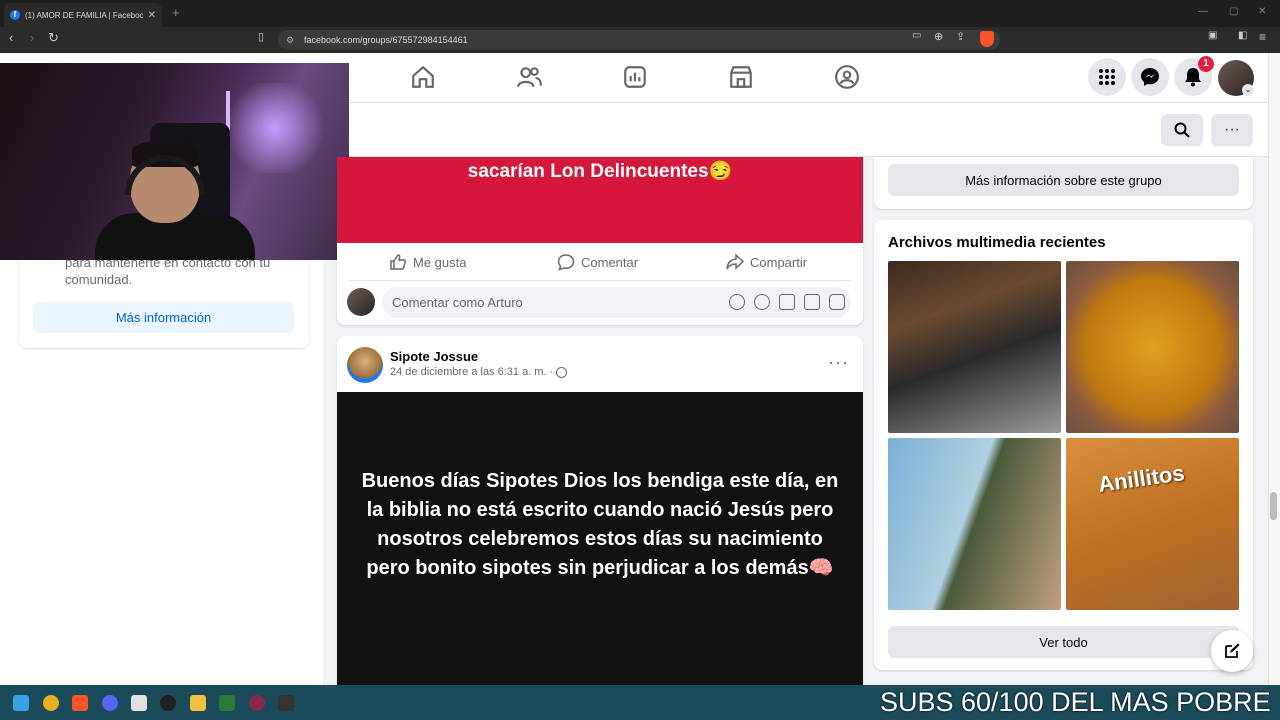 The image size is (1280, 720). What do you see at coordinates (80, 703) in the screenshot?
I see `brave-browser-icon` at bounding box center [80, 703].